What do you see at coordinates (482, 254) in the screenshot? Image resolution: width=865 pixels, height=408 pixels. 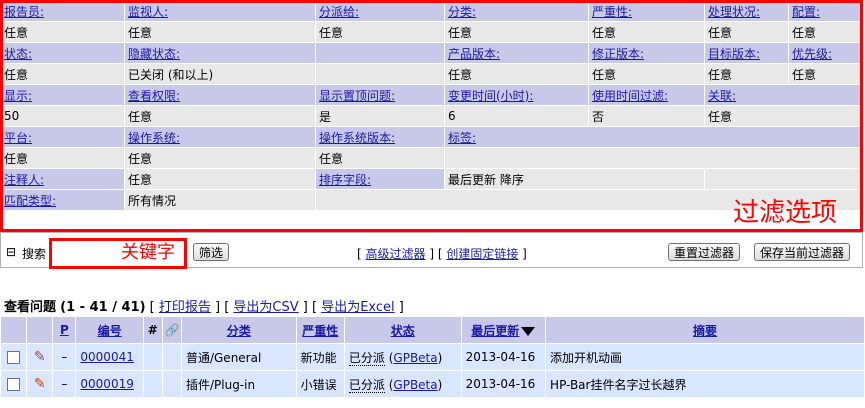 I see `create-permalink-link: 创建固定链接` at bounding box center [482, 254].